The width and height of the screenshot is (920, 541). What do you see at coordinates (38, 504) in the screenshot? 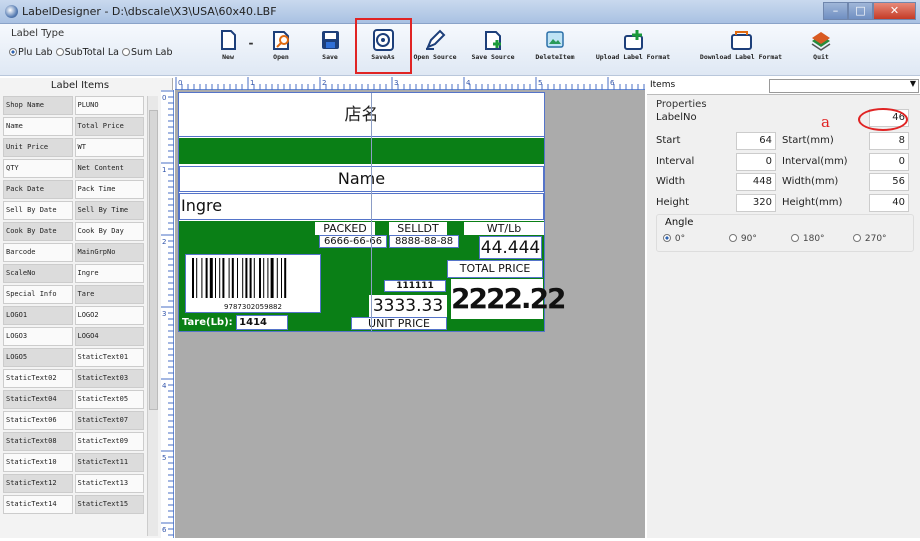
I see `label-item-button: StaticText14` at bounding box center [38, 504].